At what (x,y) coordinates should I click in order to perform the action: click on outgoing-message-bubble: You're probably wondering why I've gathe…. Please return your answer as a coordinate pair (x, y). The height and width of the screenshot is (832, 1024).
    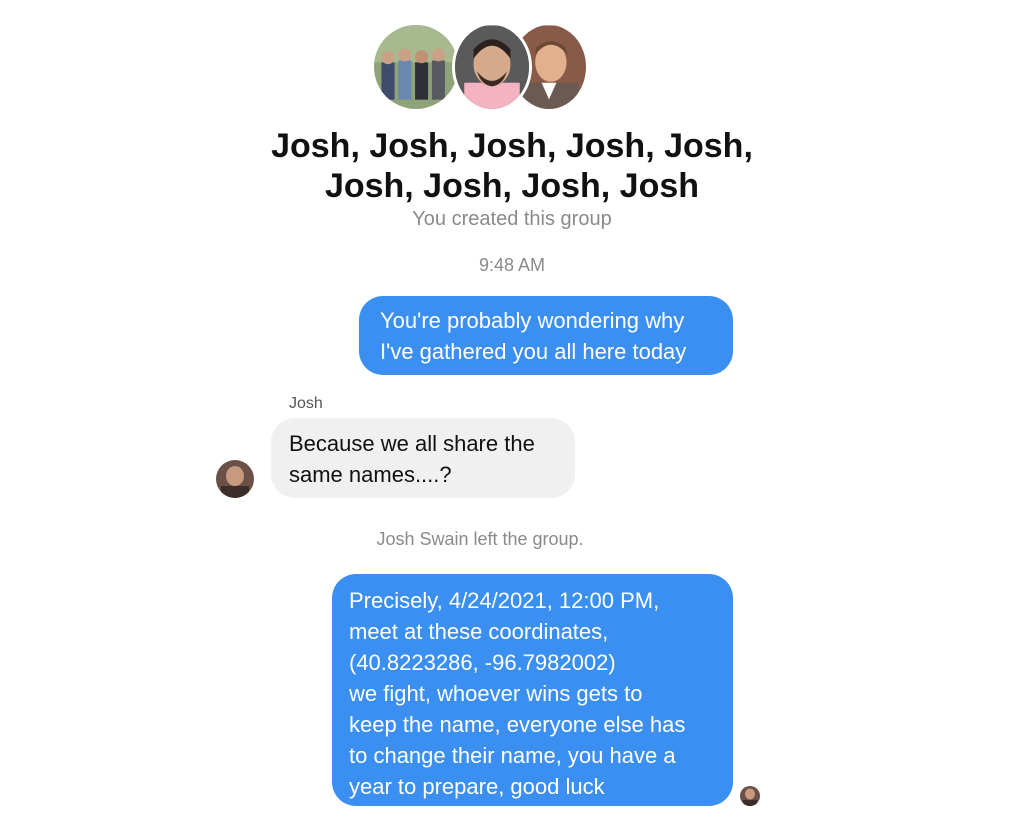
    Looking at the image, I should click on (546, 335).